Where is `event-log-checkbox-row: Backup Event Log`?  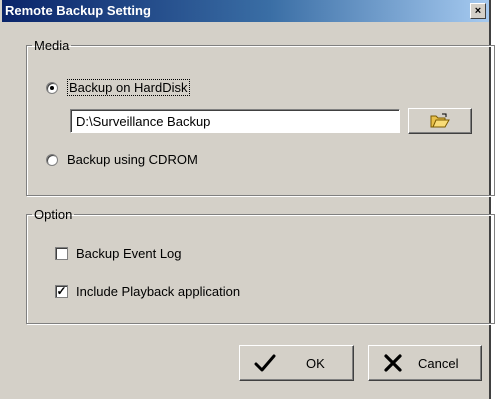 event-log-checkbox-row: Backup Event Log is located at coordinates (118, 253).